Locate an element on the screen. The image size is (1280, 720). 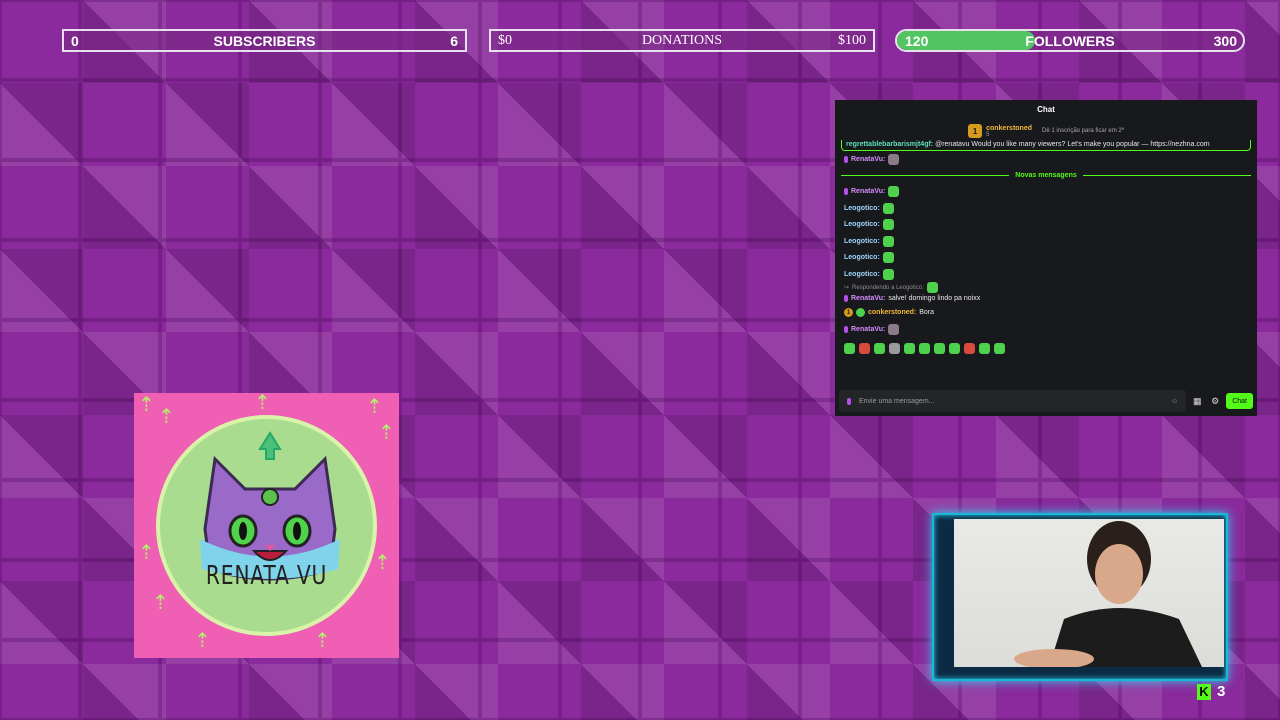
logo-circle is located at coordinates (266, 525).